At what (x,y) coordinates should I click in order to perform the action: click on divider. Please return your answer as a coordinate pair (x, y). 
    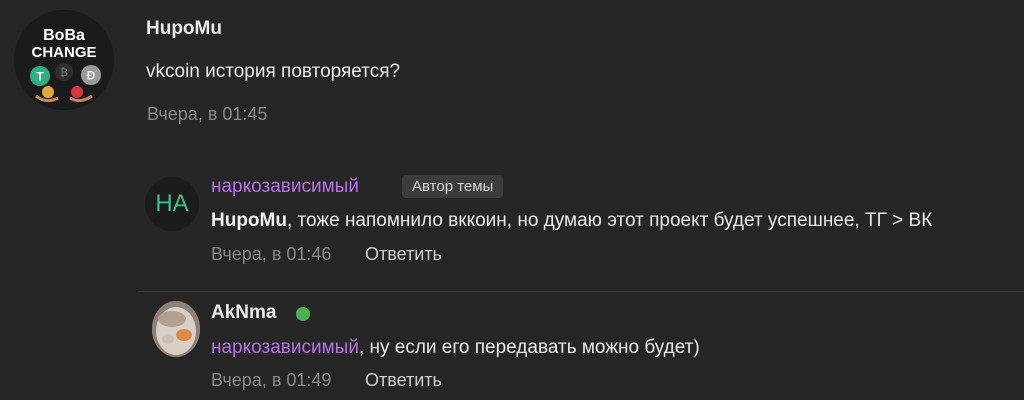
    Looking at the image, I should click on (581, 291).